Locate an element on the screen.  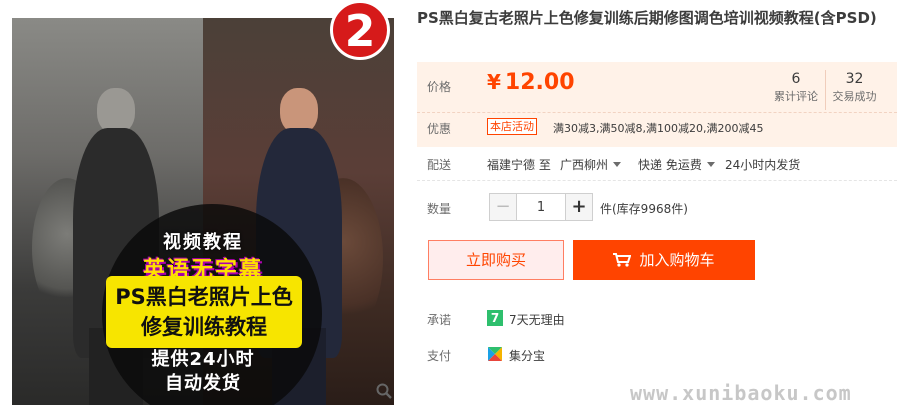
reviews-stat: 6 累计评论 is located at coordinates (796, 90).